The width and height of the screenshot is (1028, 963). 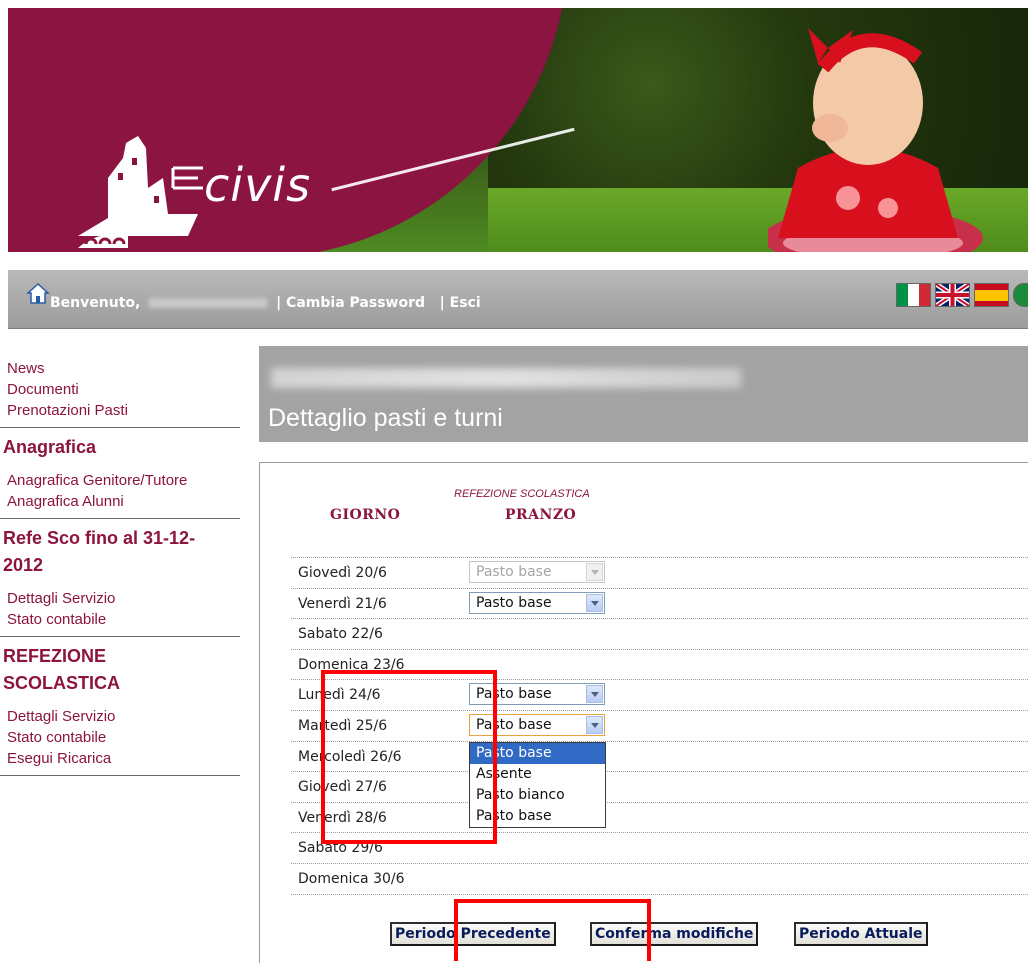 What do you see at coordinates (659, 572) in the screenshot?
I see `table-row: Giovedì 20/6 Pasto base` at bounding box center [659, 572].